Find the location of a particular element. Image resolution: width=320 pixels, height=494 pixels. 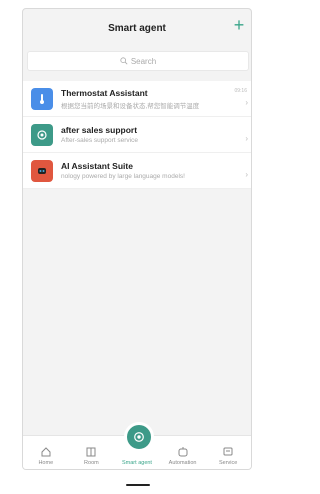

page-title: Smart agent is located at coordinates (137, 28).